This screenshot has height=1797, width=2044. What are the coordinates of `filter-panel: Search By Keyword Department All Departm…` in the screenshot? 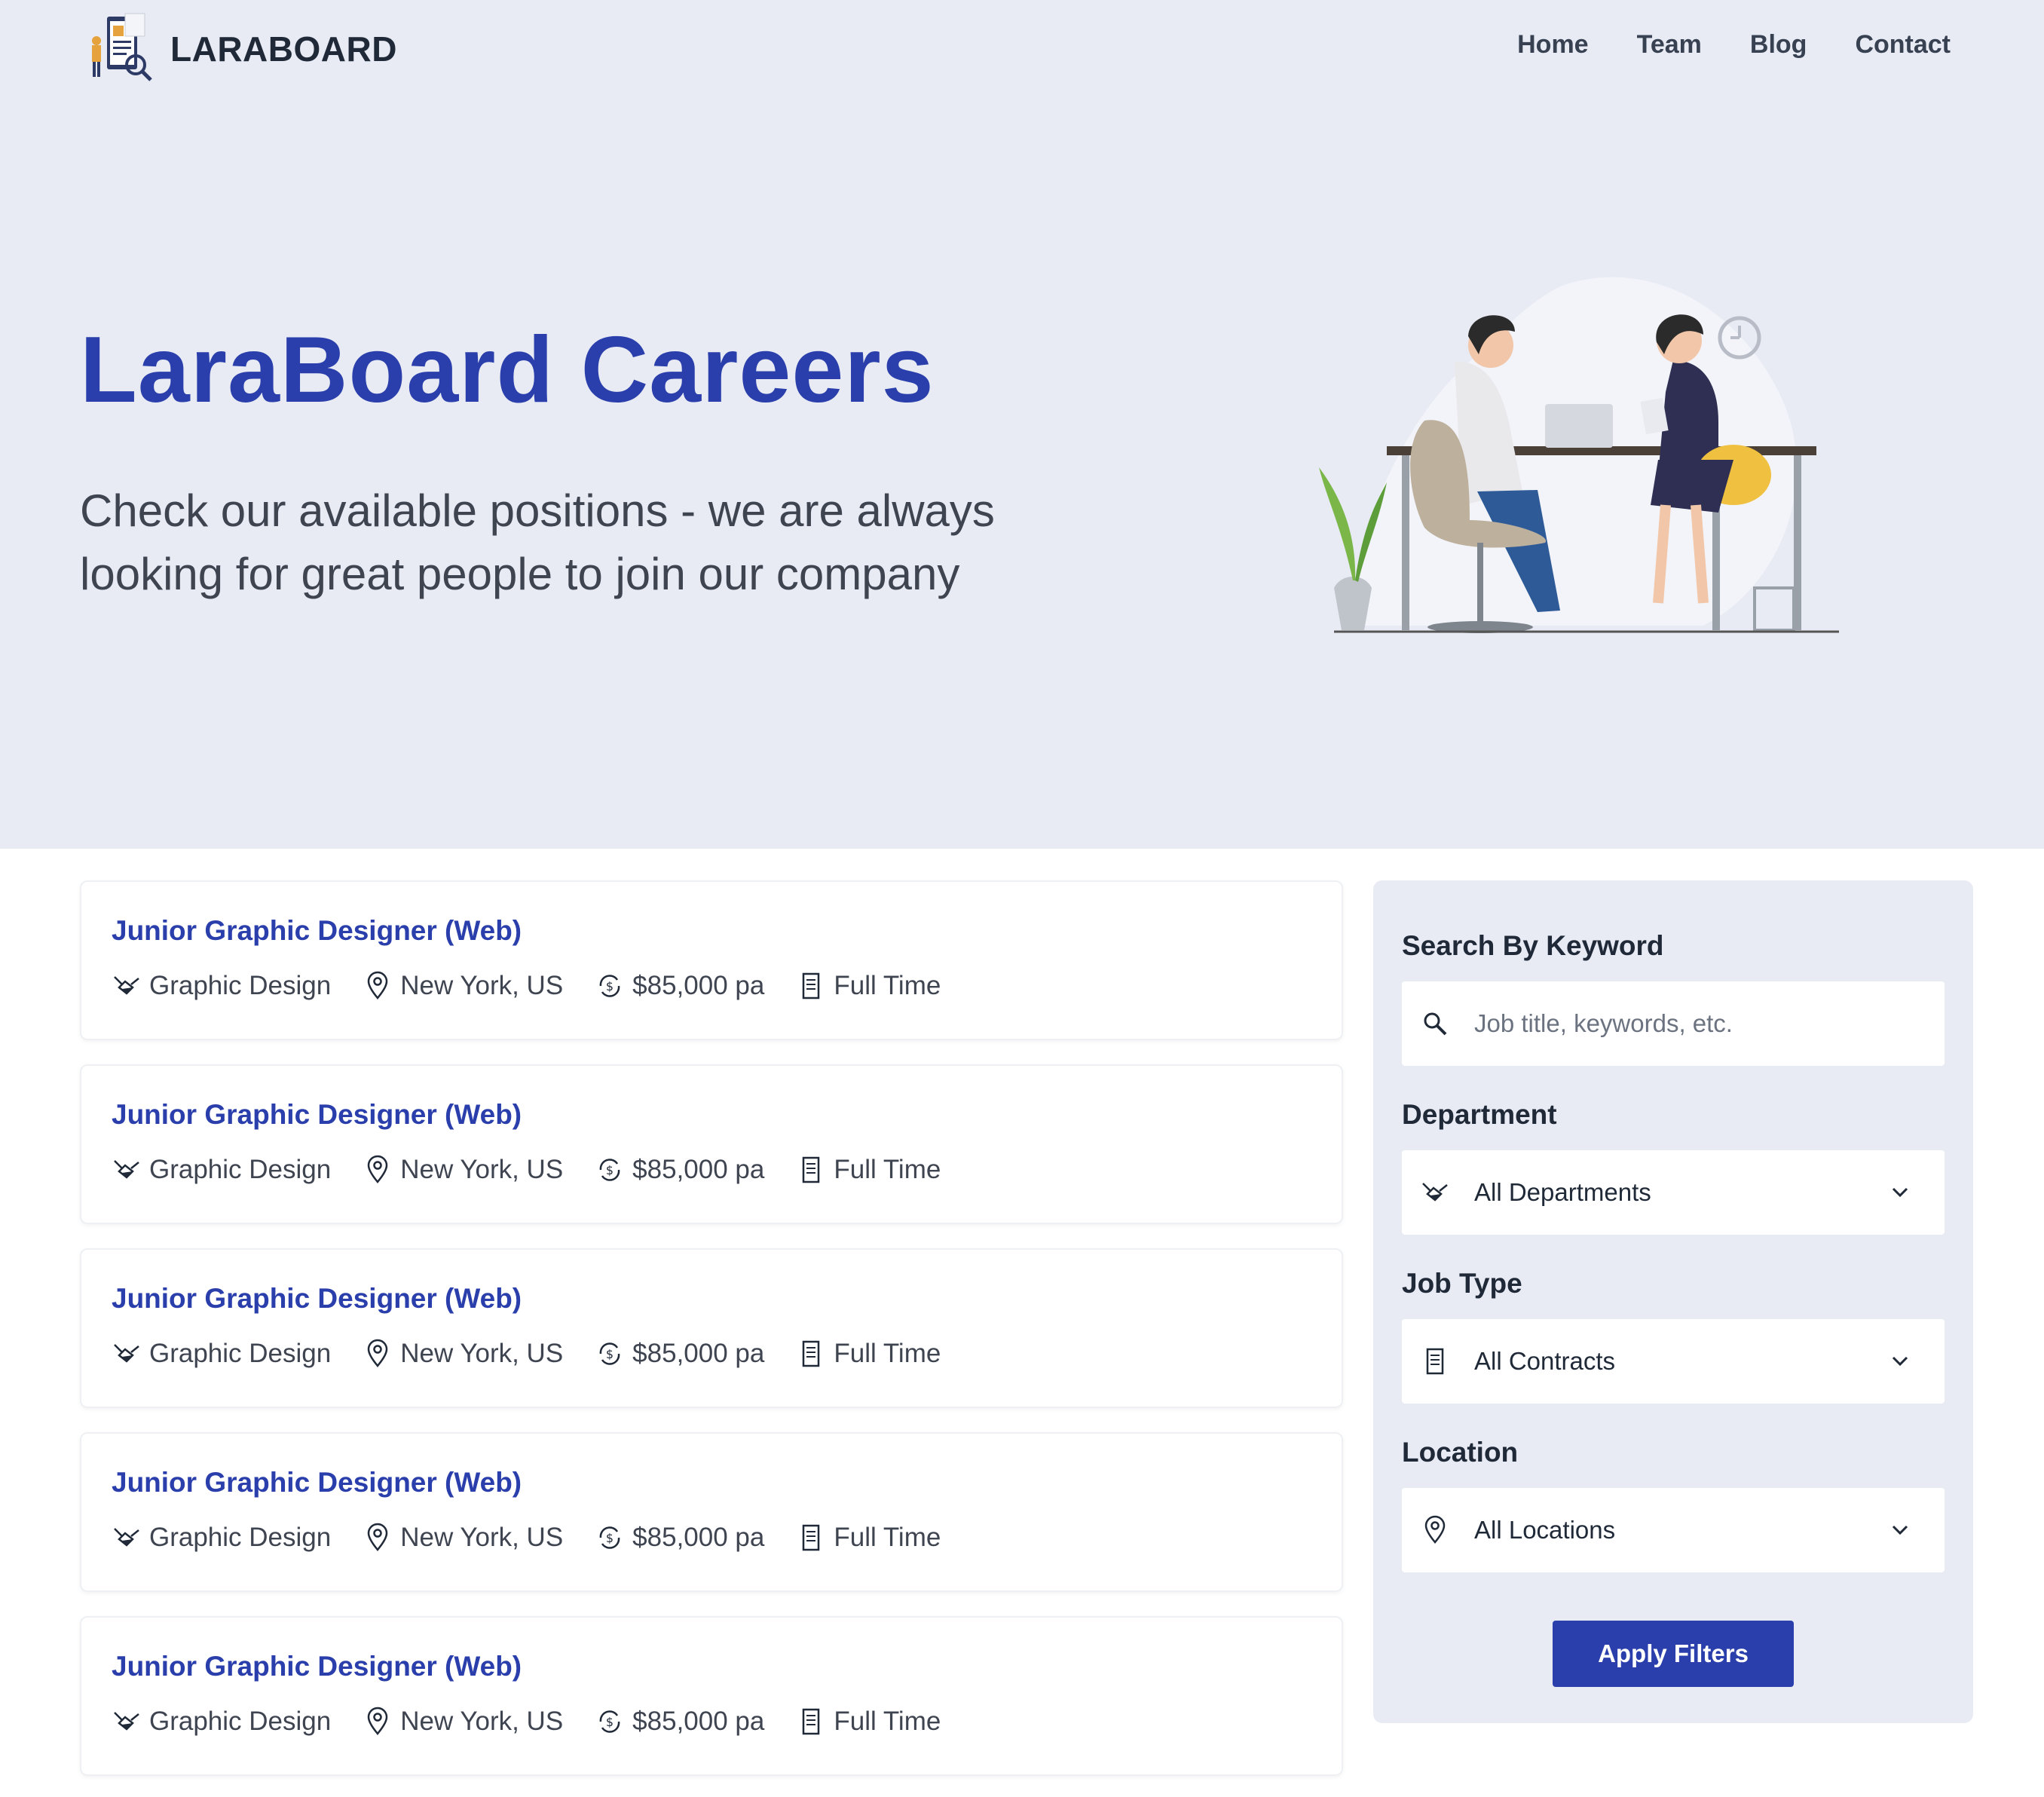 It's located at (1673, 1301).